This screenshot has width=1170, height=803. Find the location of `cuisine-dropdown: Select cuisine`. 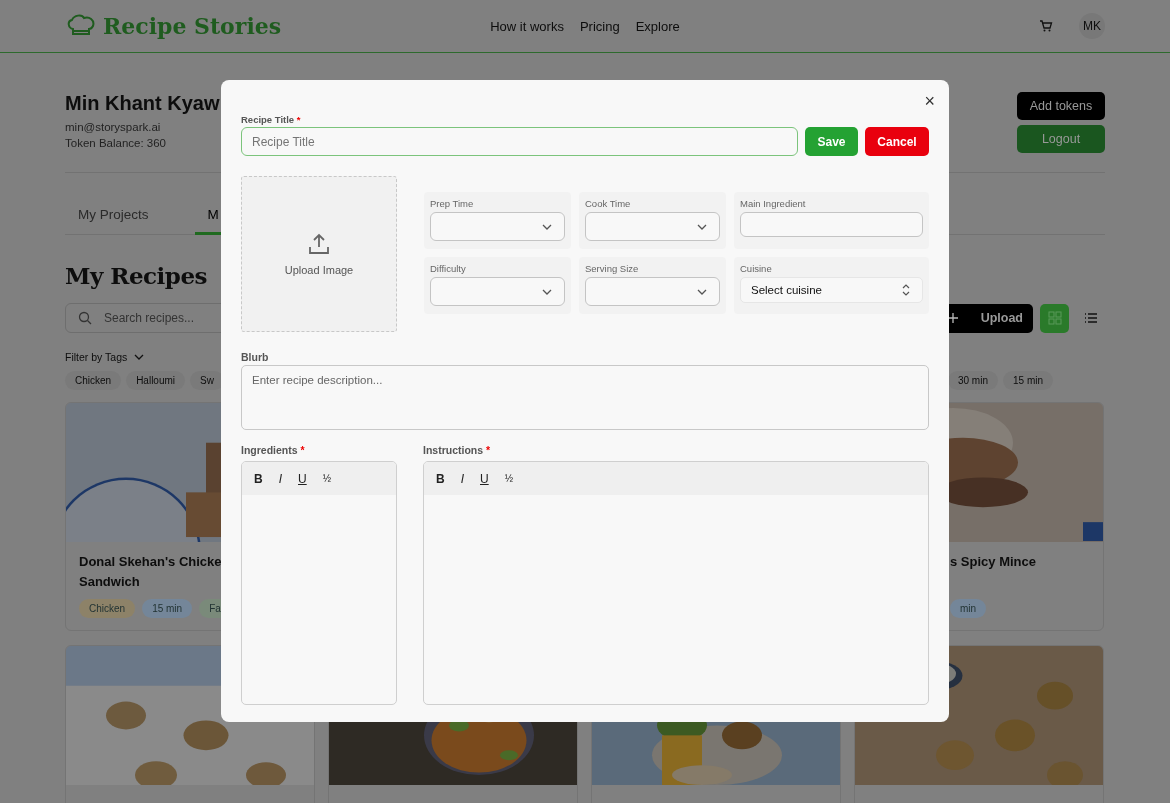

cuisine-dropdown: Select cuisine is located at coordinates (831, 290).